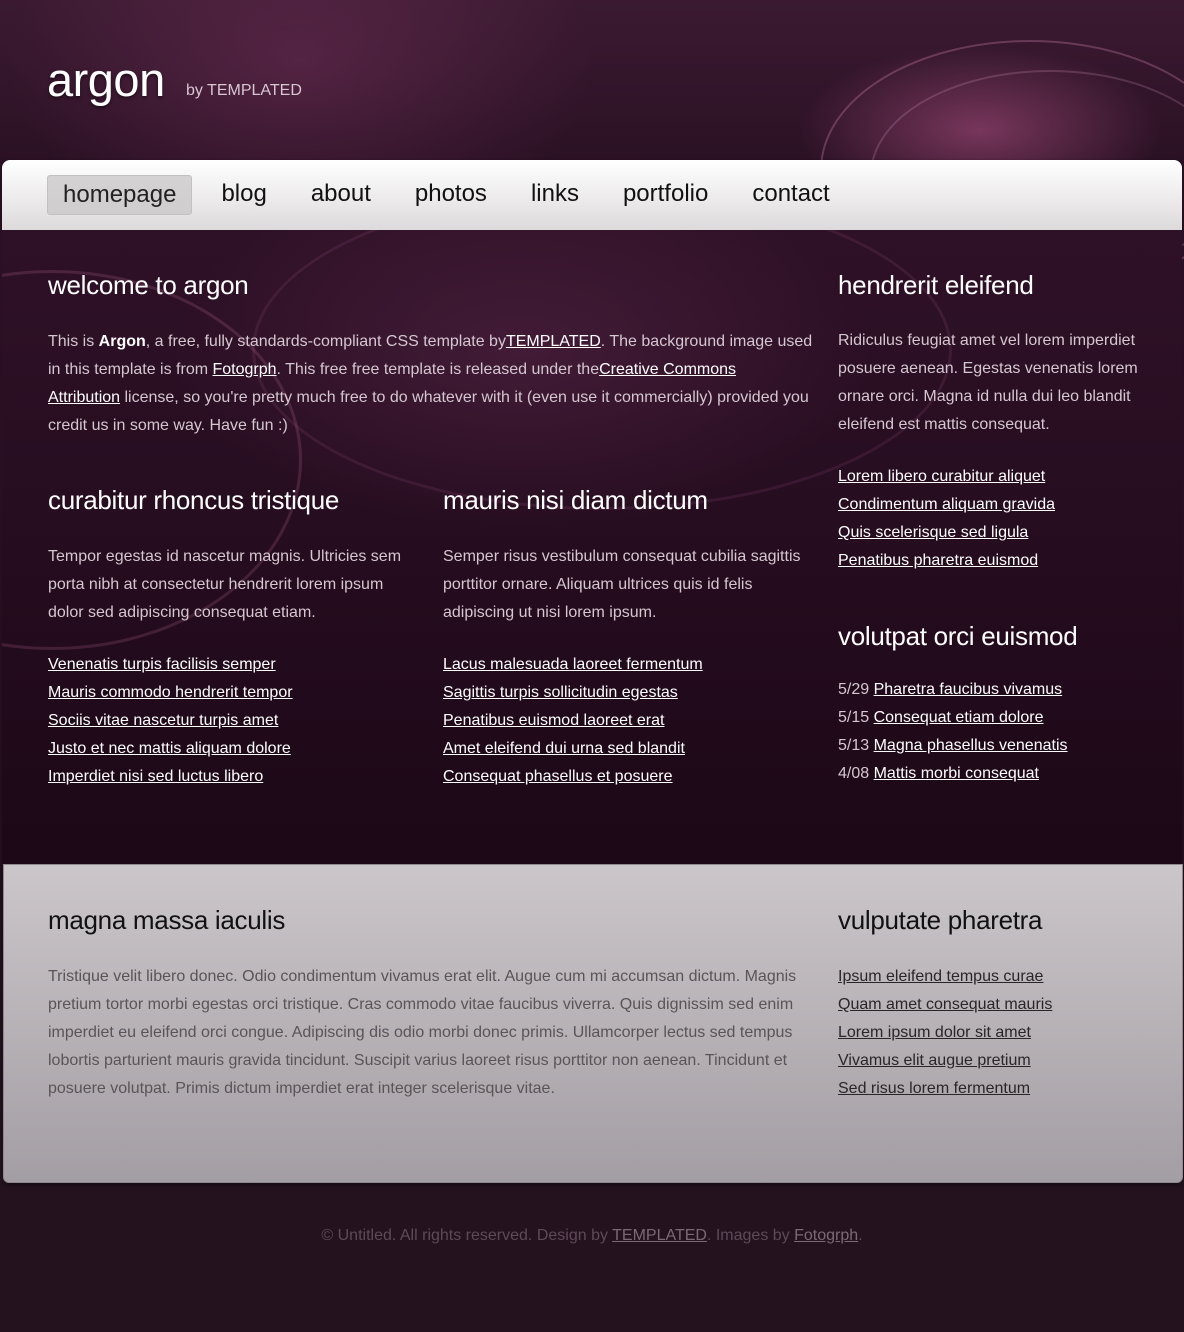 Image resolution: width=1184 pixels, height=1332 pixels. I want to click on list-item: Sed risus lorem fermentum, so click(993, 1089).